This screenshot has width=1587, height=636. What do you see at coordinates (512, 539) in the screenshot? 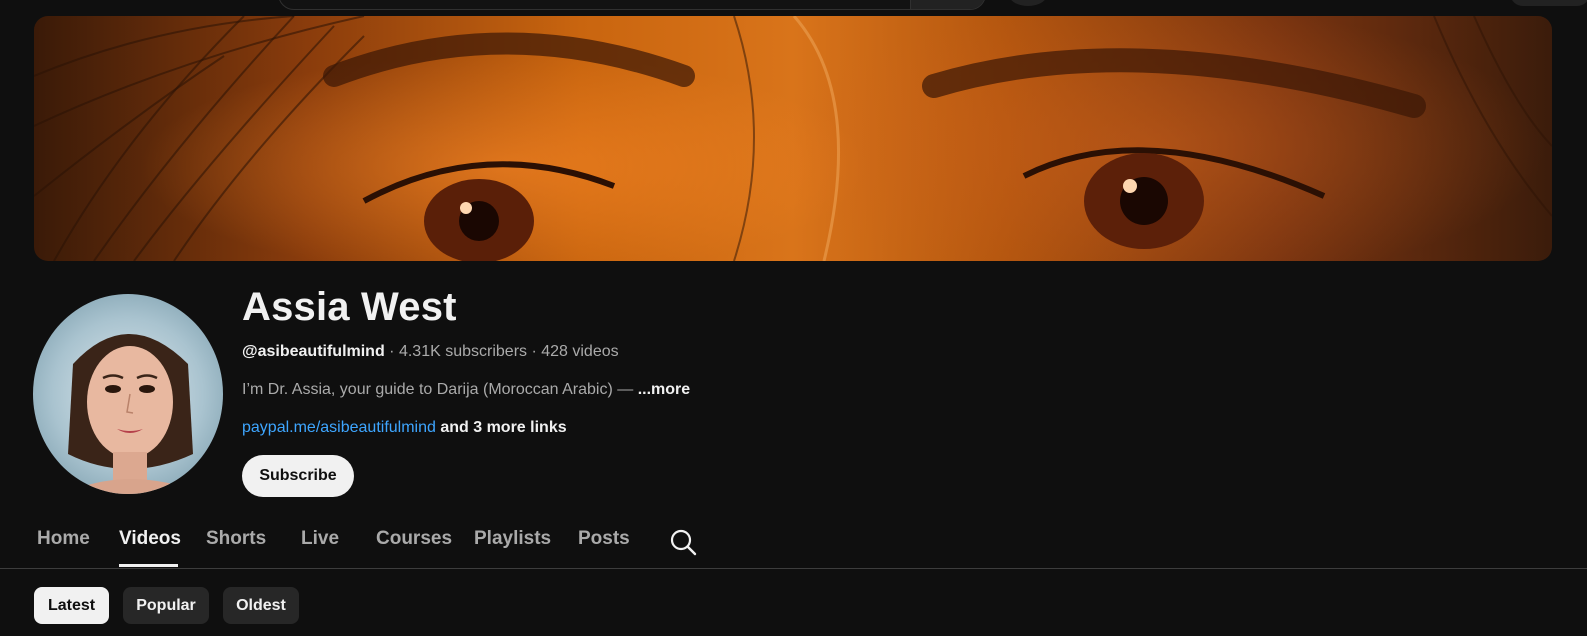
I see `tab-playlists: Playlists` at bounding box center [512, 539].